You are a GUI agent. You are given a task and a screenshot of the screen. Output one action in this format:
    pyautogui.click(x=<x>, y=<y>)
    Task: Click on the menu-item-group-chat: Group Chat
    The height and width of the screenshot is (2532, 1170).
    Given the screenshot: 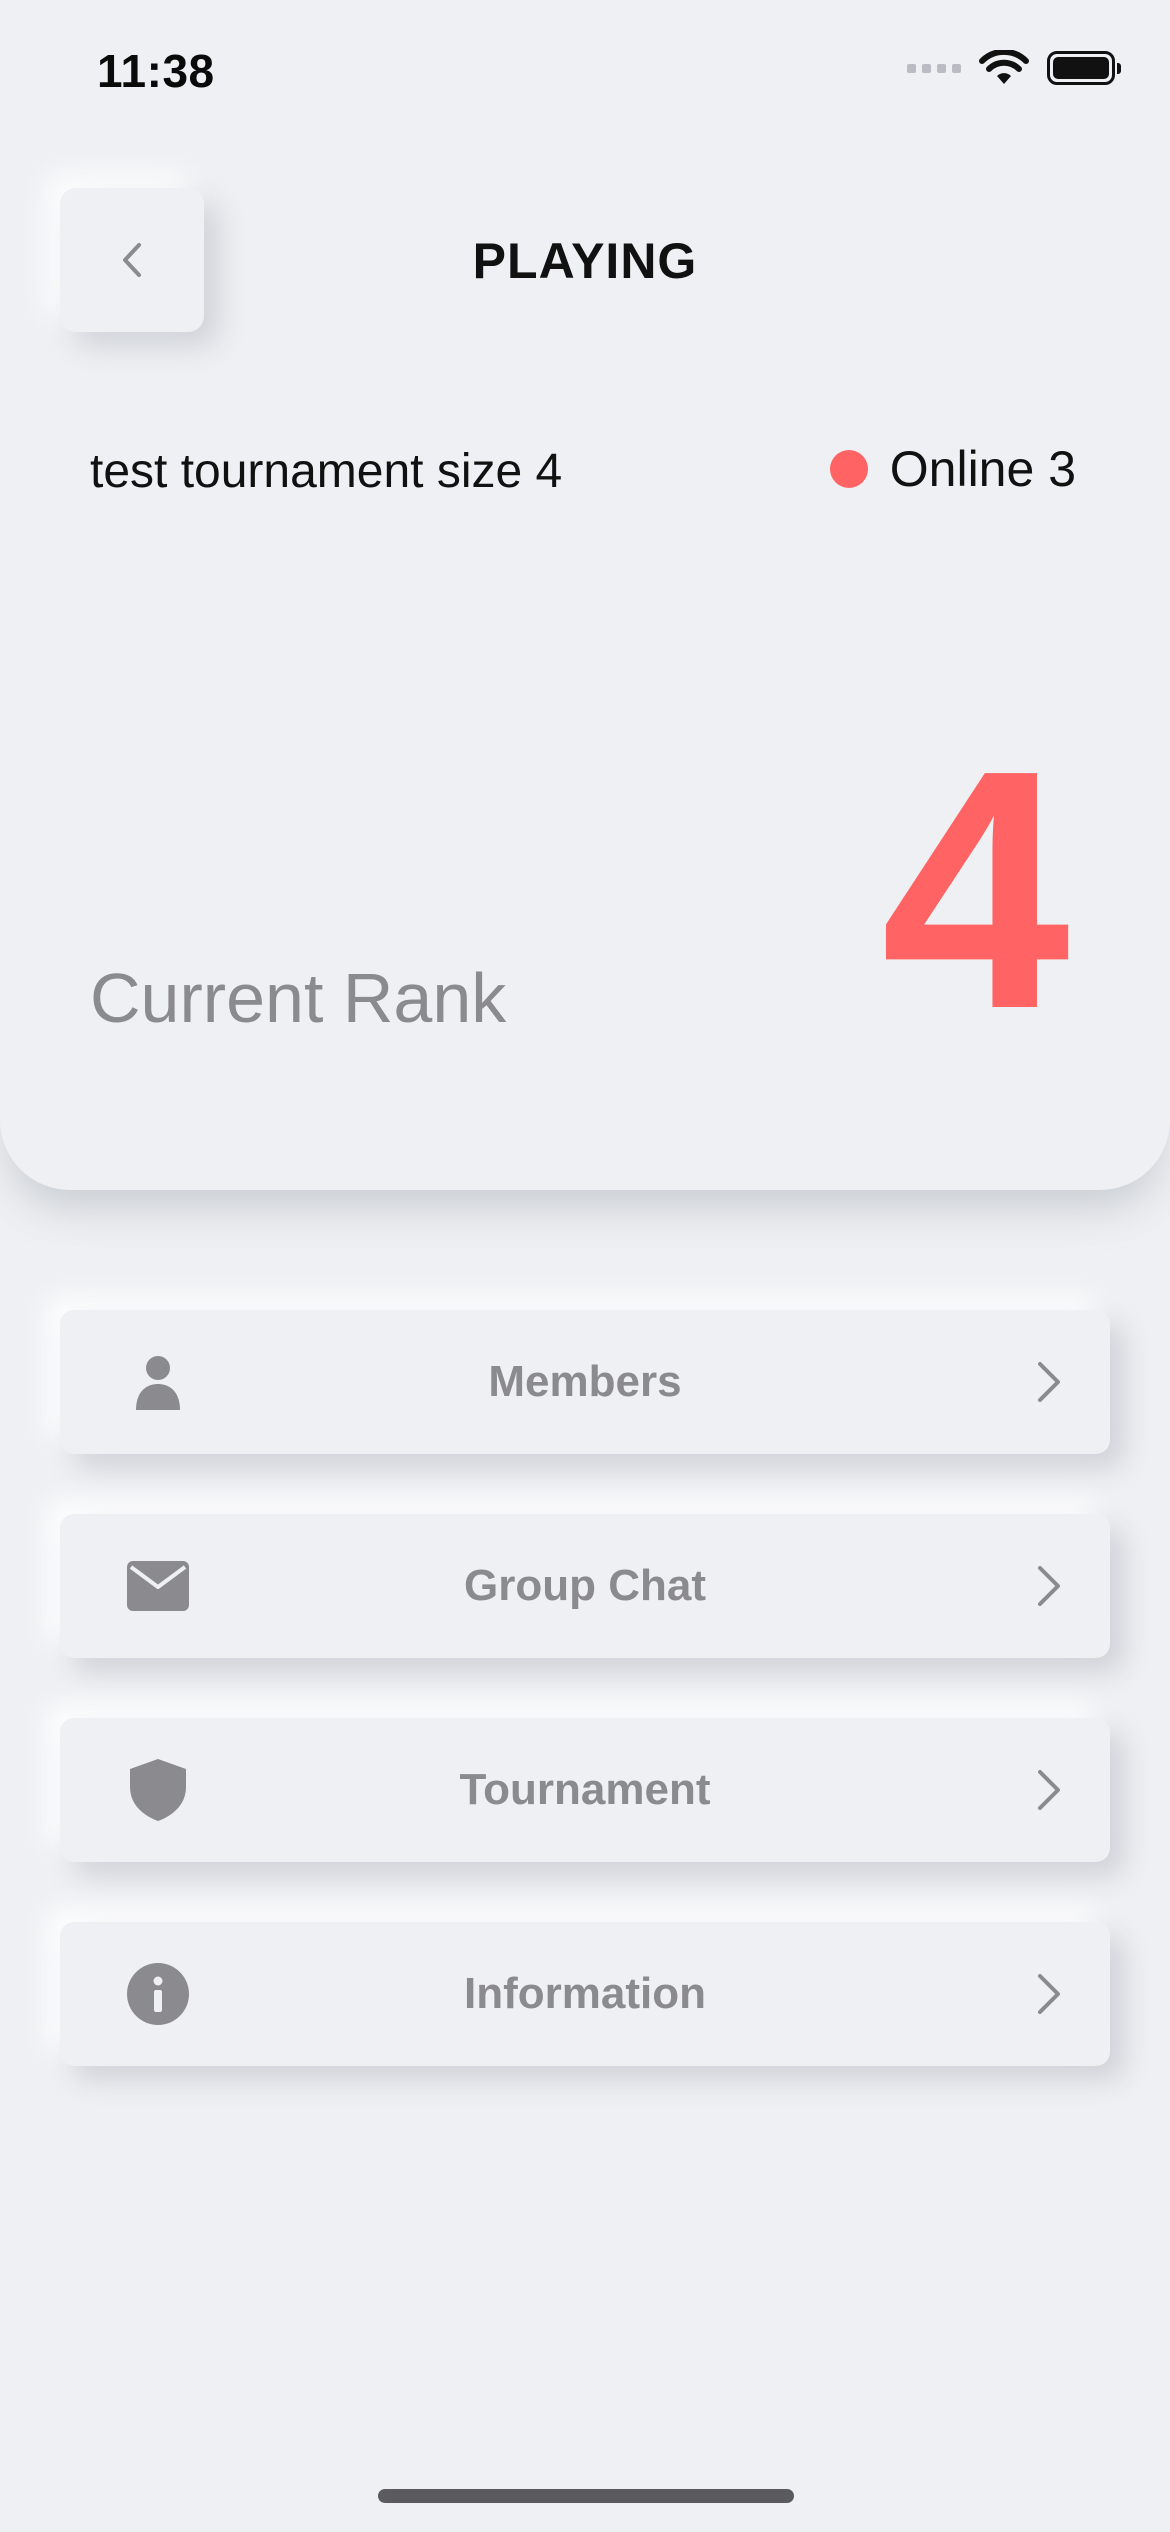 What is the action you would take?
    pyautogui.click(x=585, y=1586)
    